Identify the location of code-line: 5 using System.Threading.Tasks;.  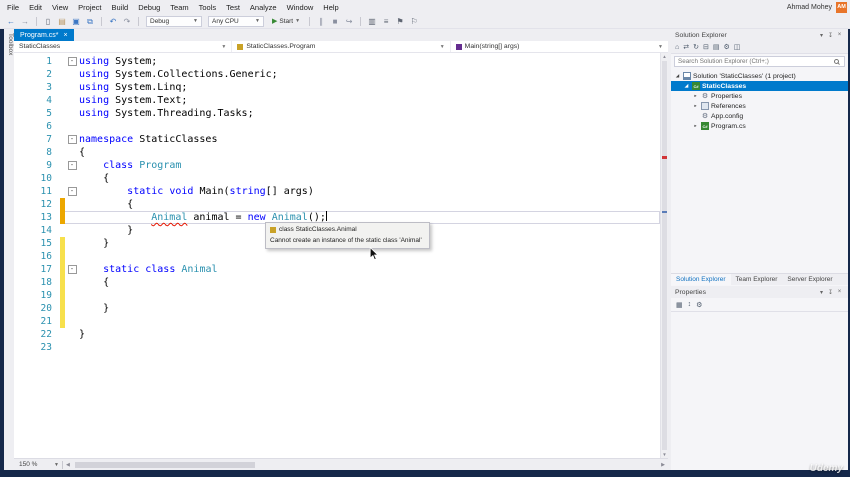
(337, 113).